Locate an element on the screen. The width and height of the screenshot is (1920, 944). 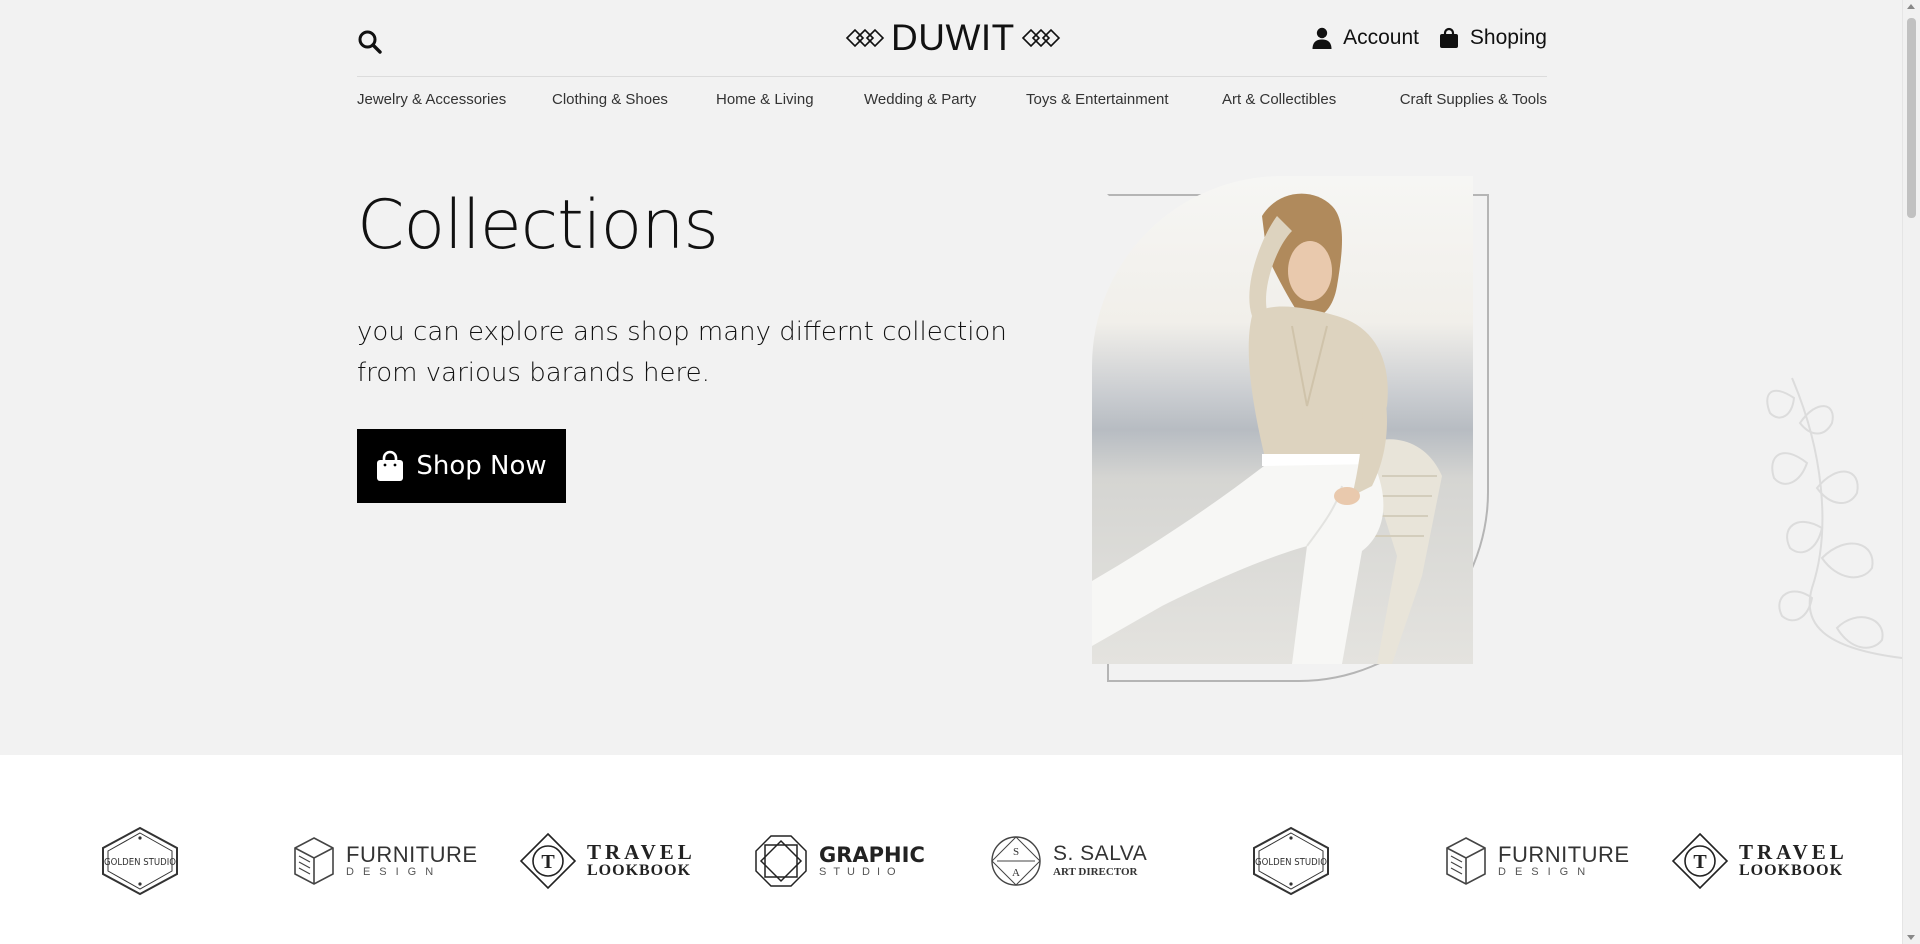
brand-logo-graphic-studio: GRAPHIC STUDIO is located at coordinates (839, 861).